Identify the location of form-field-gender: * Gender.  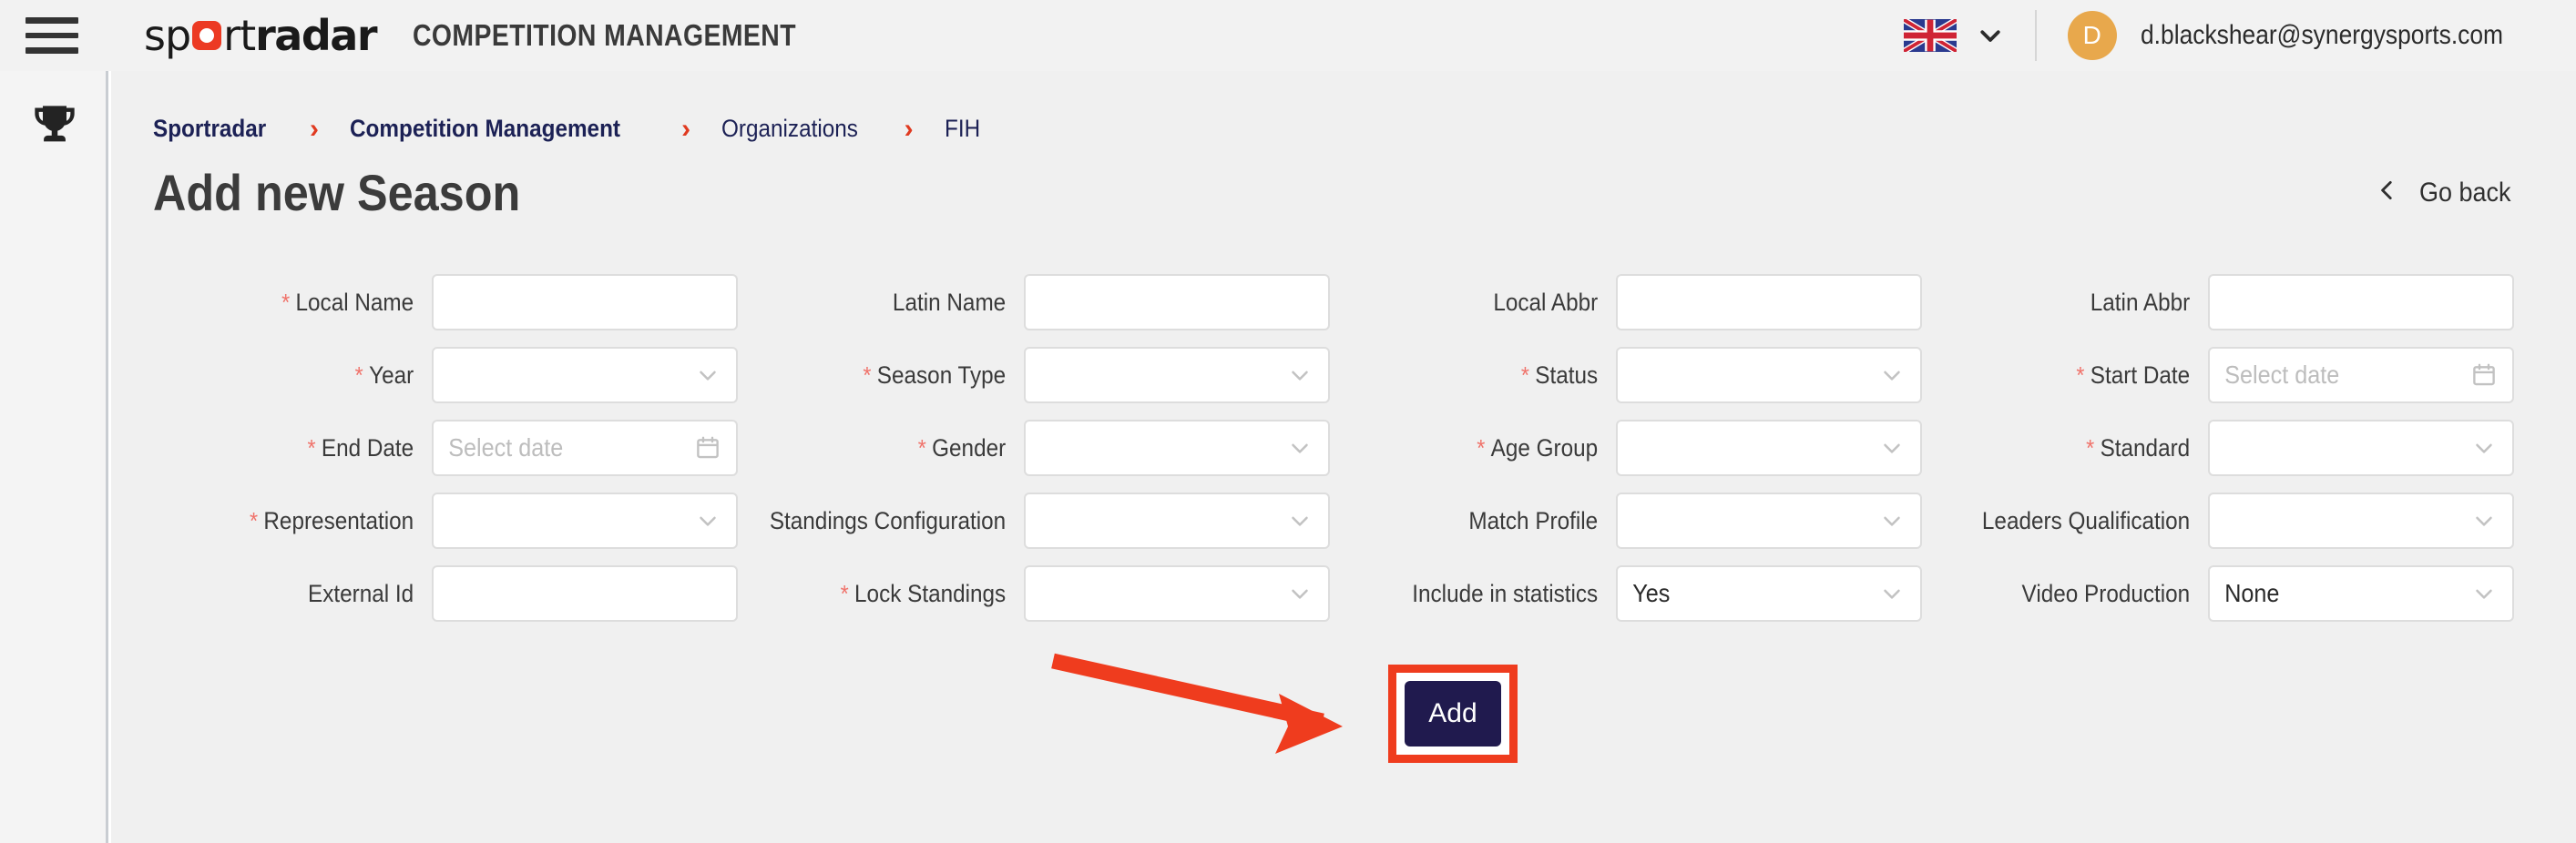
(1034, 448).